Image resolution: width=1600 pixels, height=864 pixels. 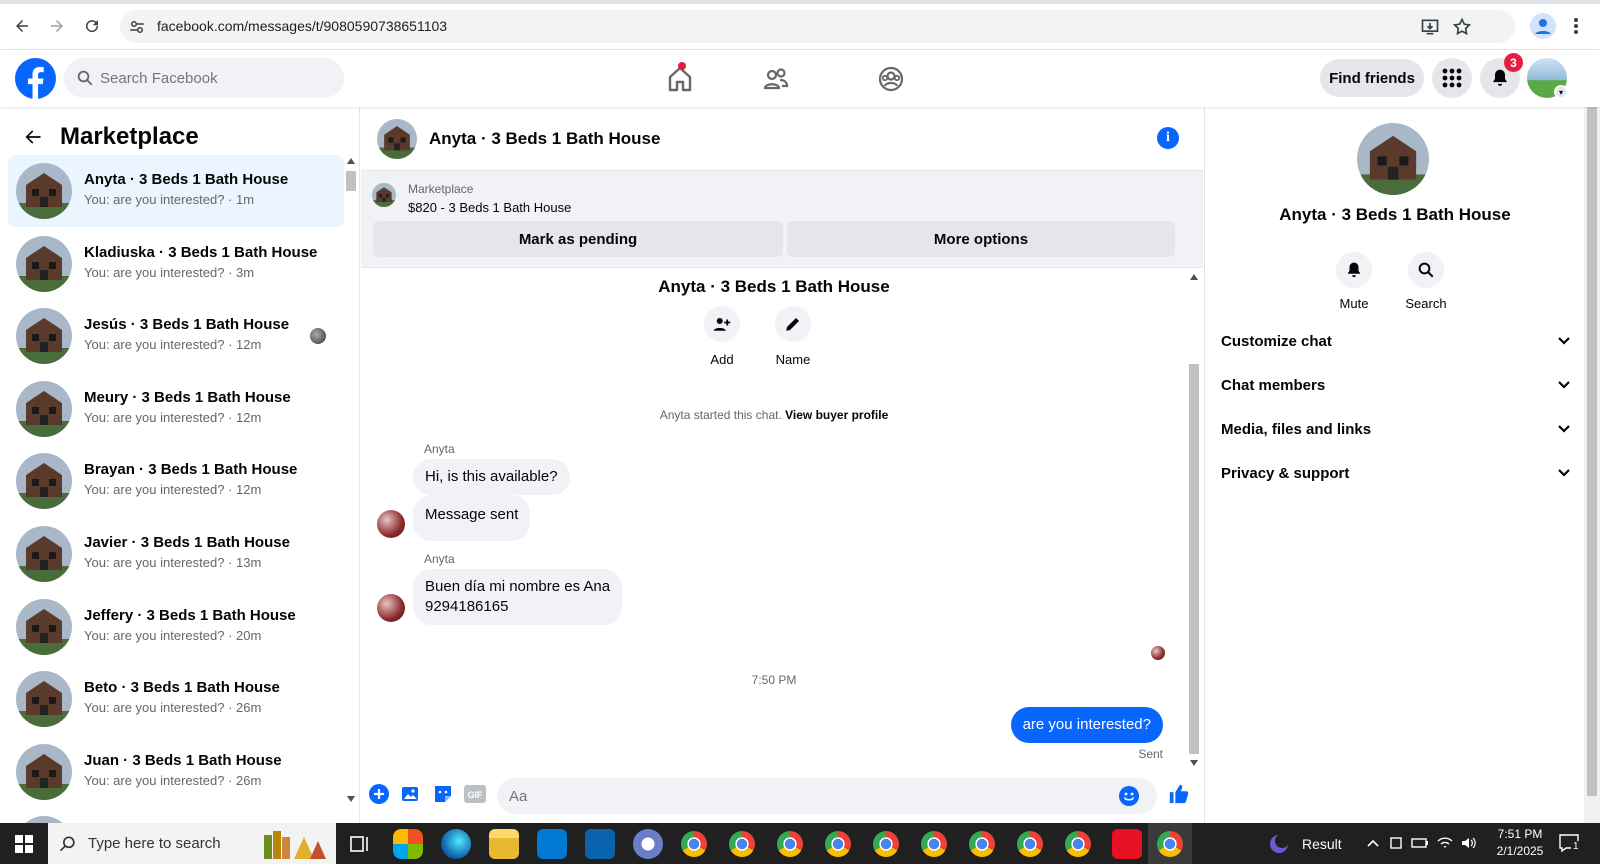 I want to click on media-files-links-section: Media, files and links, so click(x=1396, y=429).